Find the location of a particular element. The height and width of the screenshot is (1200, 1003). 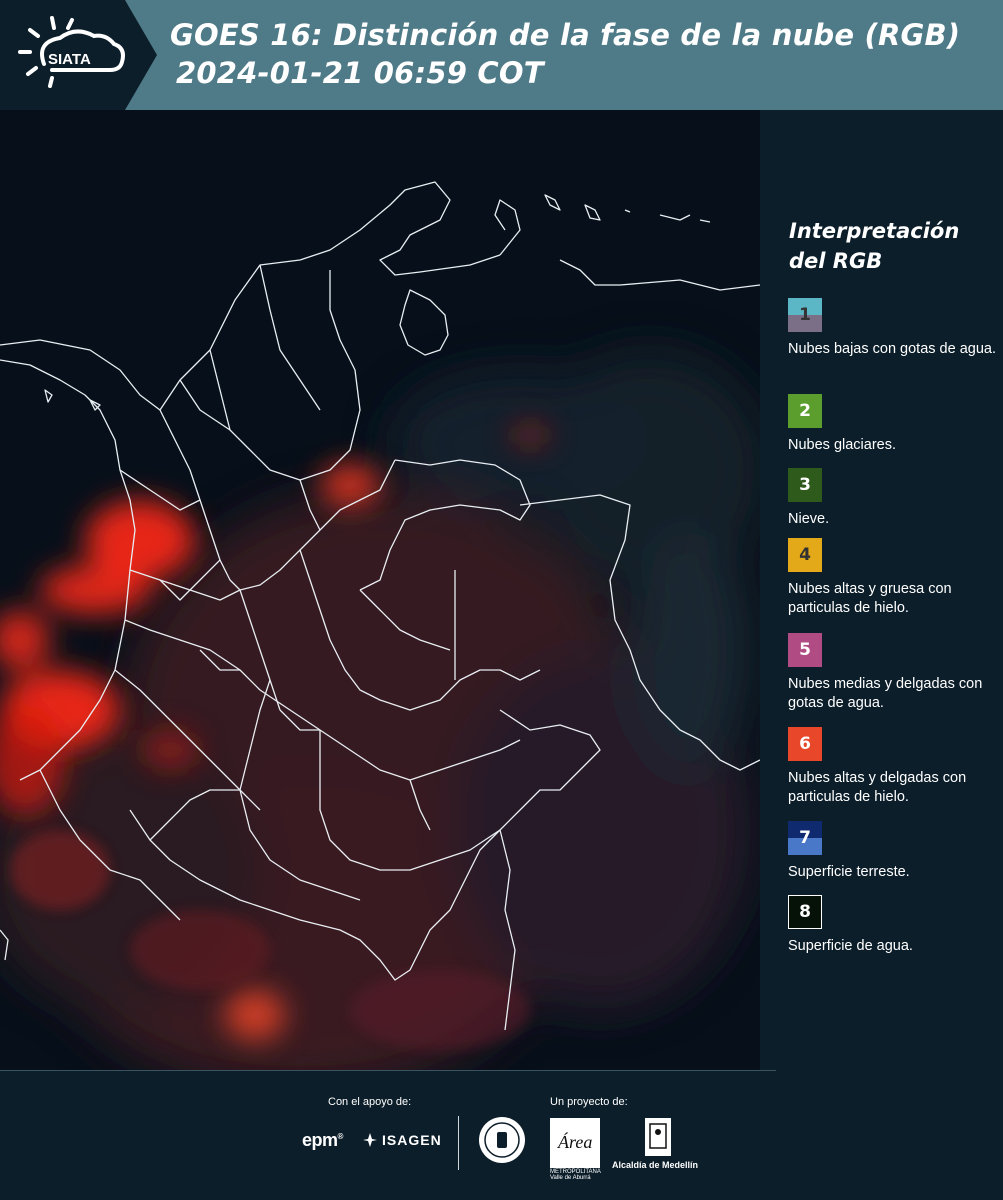

legend-label-2: Nubes glaciares. is located at coordinates (842, 445).